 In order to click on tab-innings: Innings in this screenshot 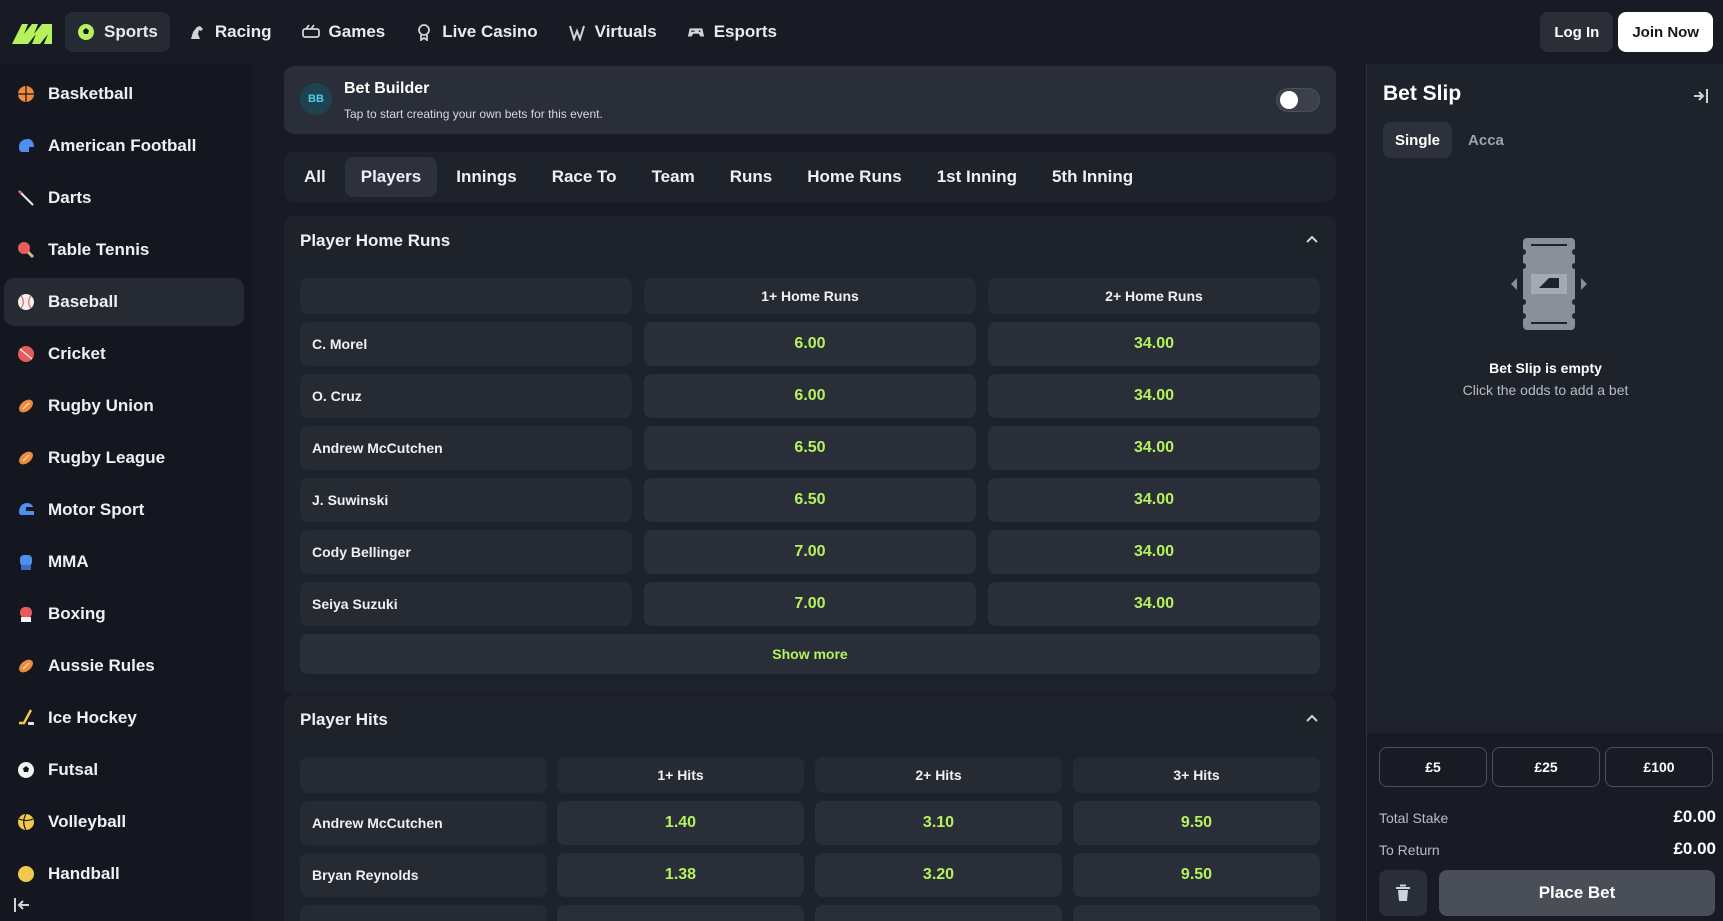, I will do `click(486, 177)`.